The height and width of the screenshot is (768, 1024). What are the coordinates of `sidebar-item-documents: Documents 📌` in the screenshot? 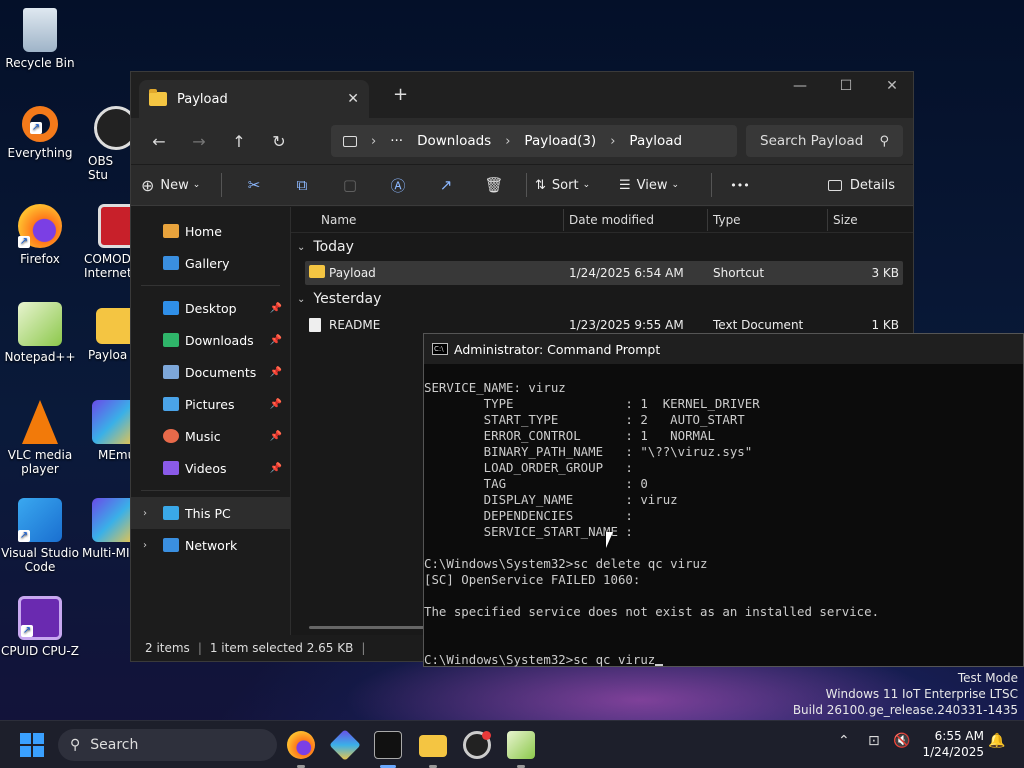 It's located at (210, 372).